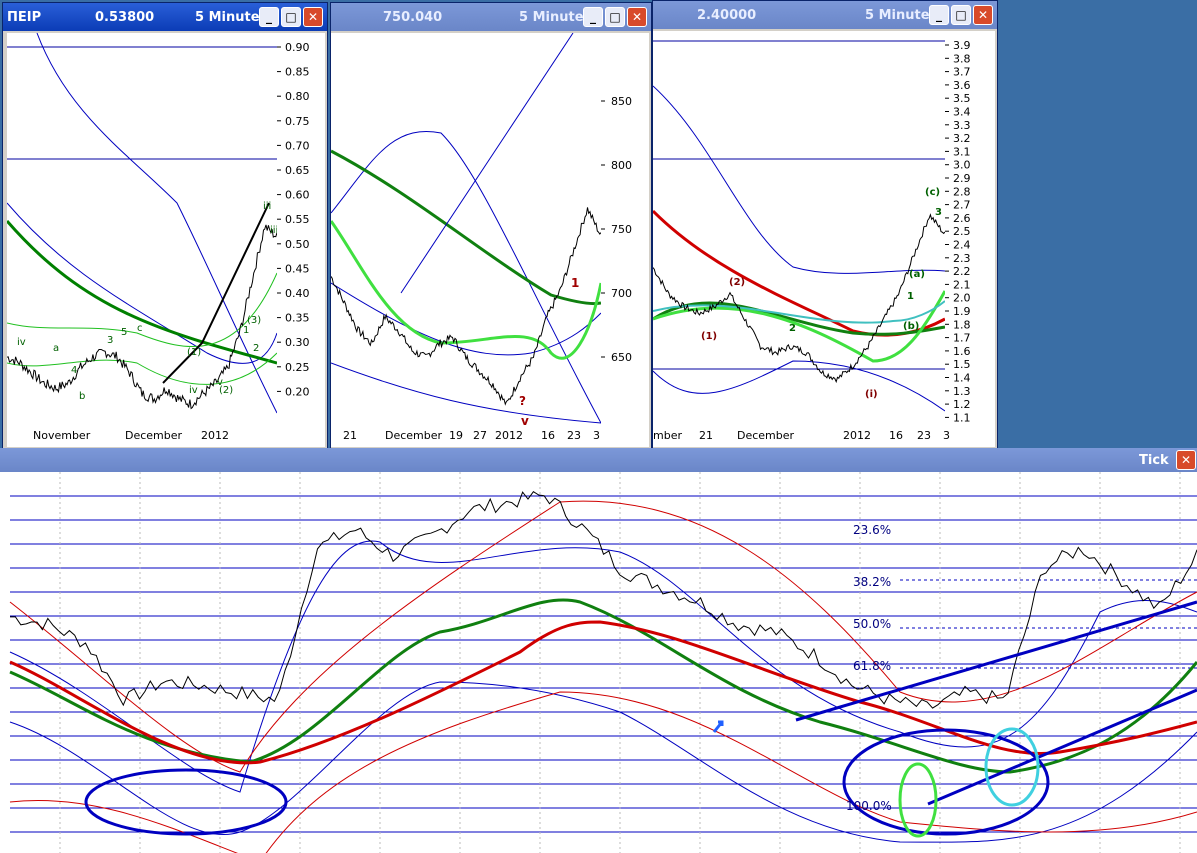  What do you see at coordinates (962, 351) in the screenshot?
I see `y-tick-label: 1.6` at bounding box center [962, 351].